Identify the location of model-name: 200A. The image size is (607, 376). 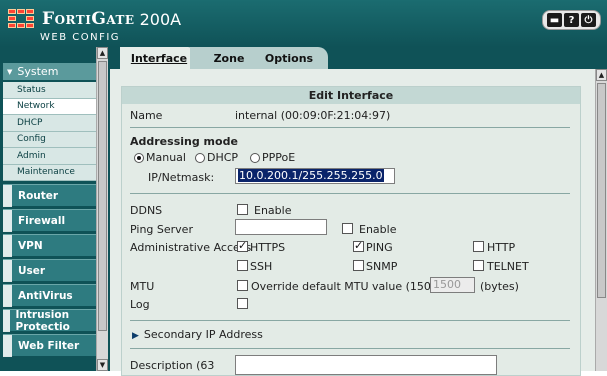
(160, 19).